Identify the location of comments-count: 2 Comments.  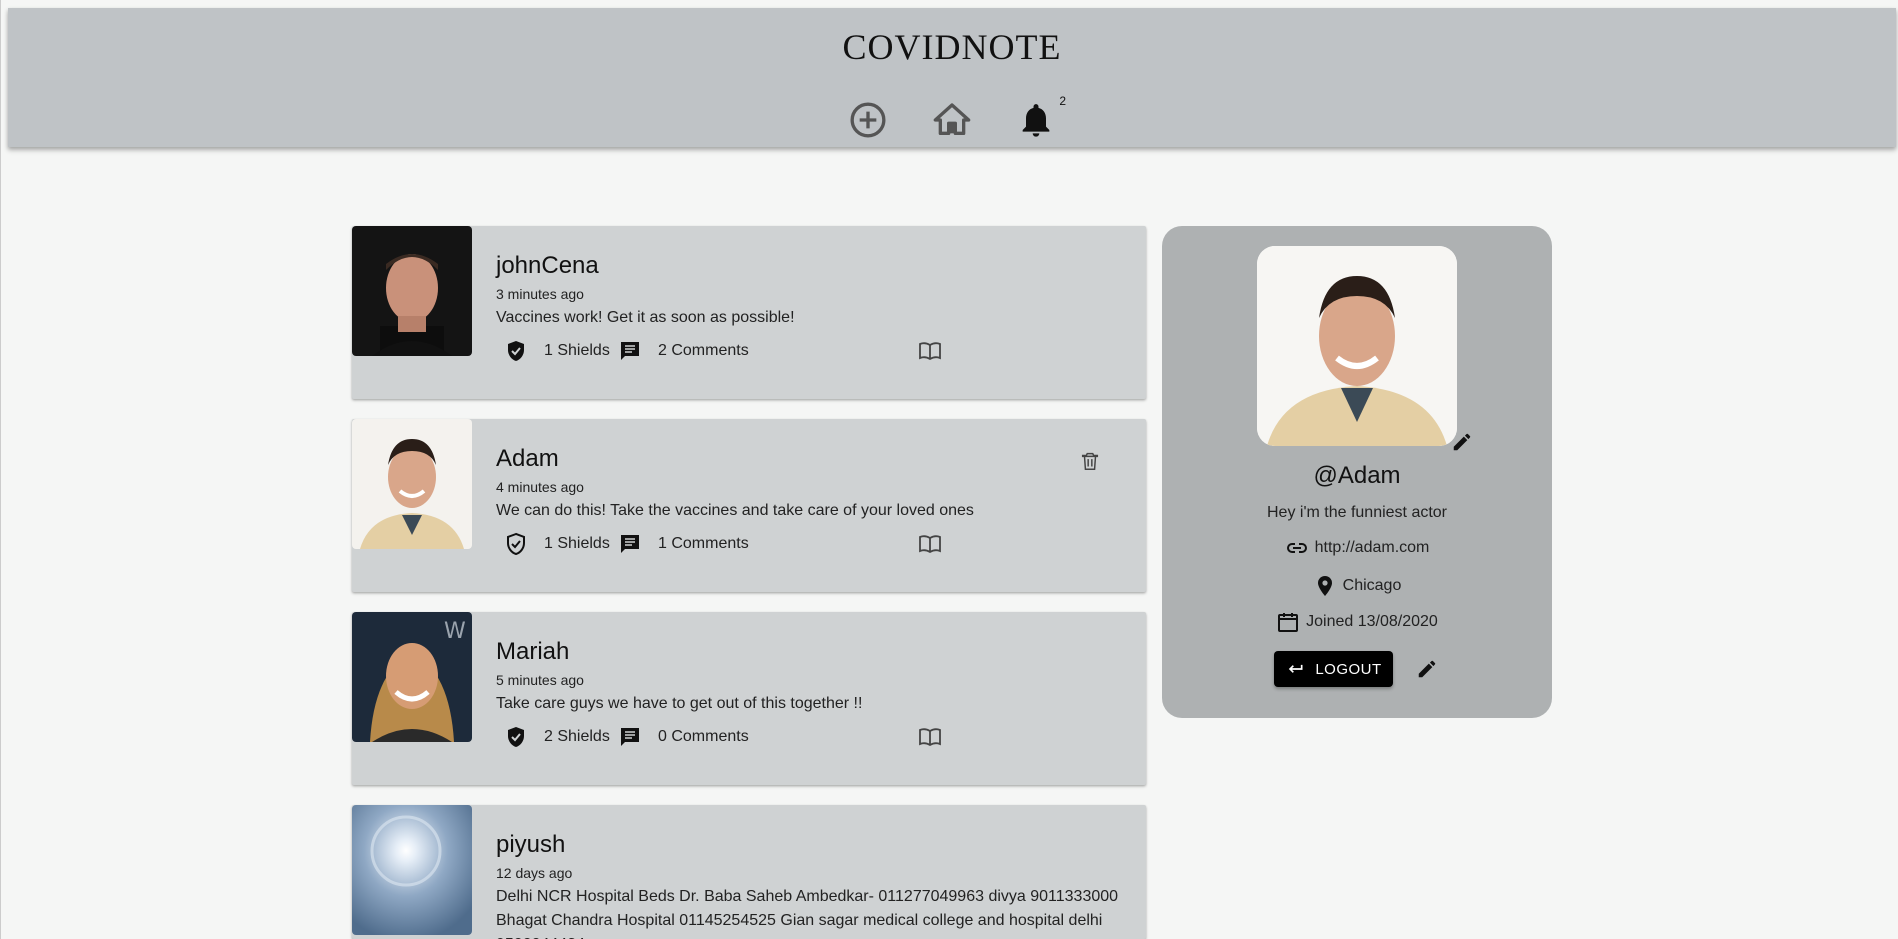
(703, 350).